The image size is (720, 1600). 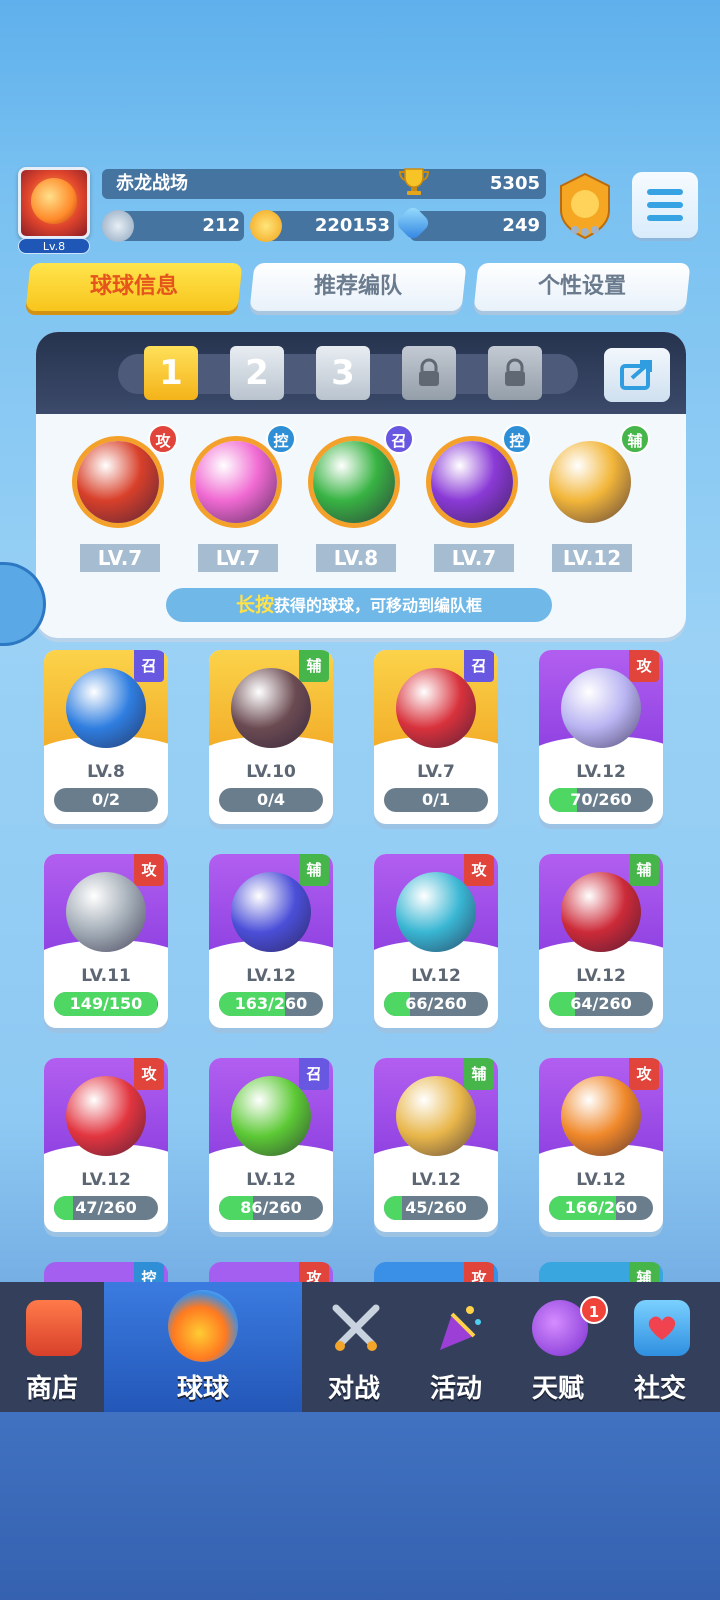 I want to click on nav-social: 社交, so click(x=660, y=1347).